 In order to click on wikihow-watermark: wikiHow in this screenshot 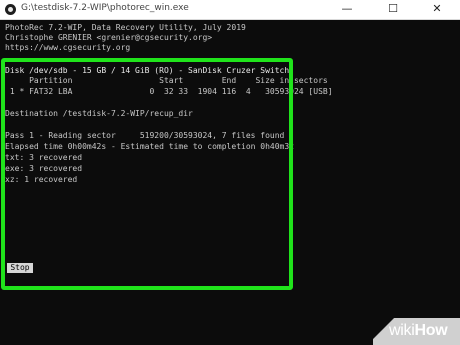, I will do `click(418, 331)`.